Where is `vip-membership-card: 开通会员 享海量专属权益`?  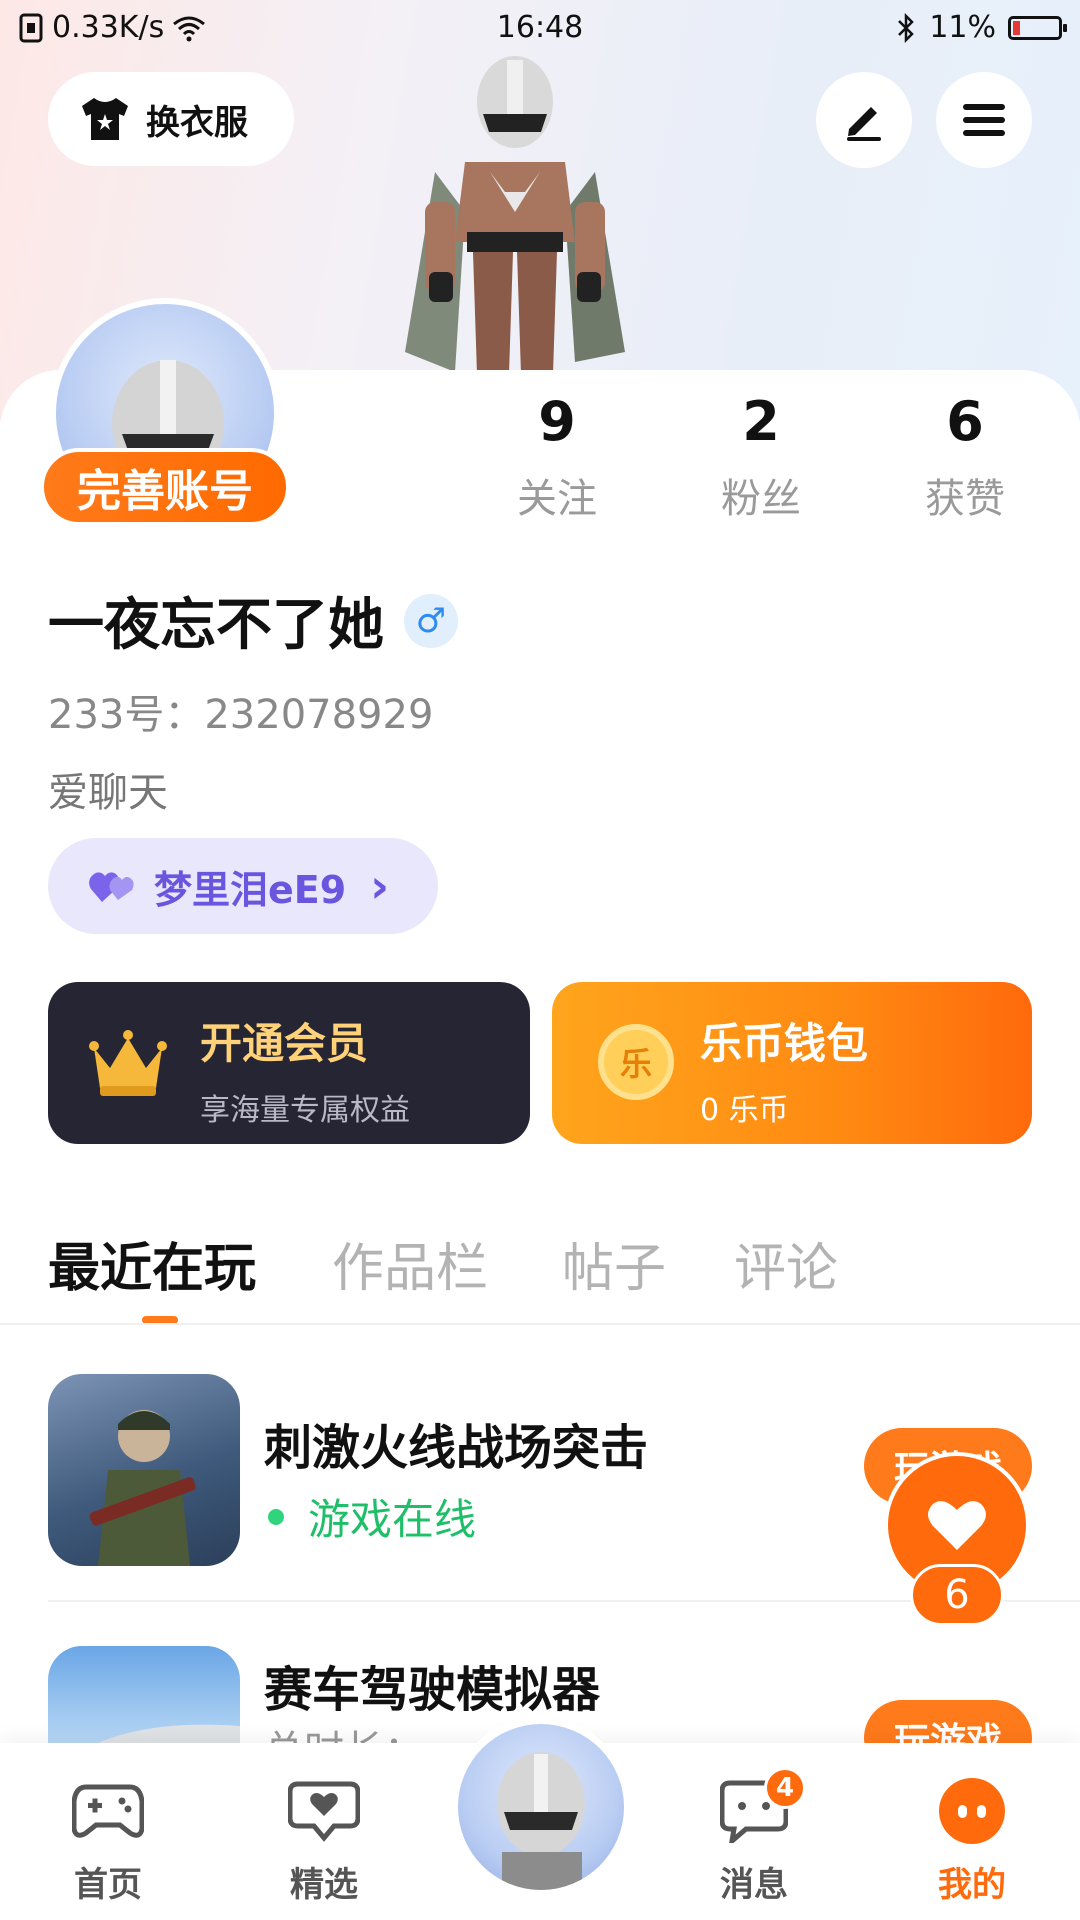
vip-membership-card: 开通会员 享海量专属权益 is located at coordinates (289, 1063).